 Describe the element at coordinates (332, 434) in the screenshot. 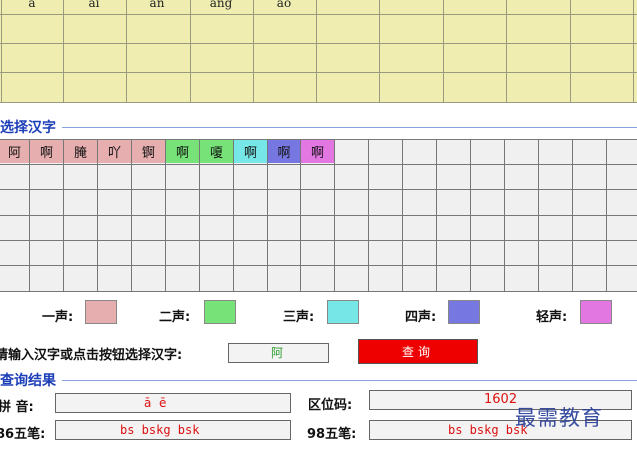

I see `wubi98-label: 98五笔:` at that location.